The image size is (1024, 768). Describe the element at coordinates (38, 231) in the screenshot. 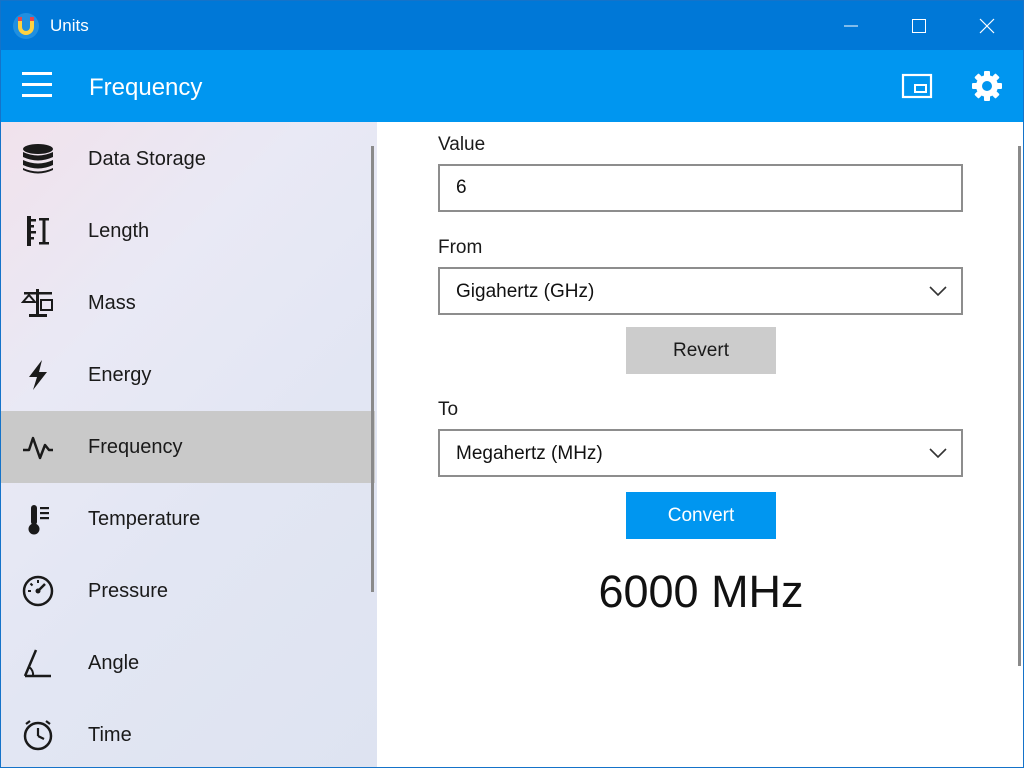

I see `ruler-icon` at that location.